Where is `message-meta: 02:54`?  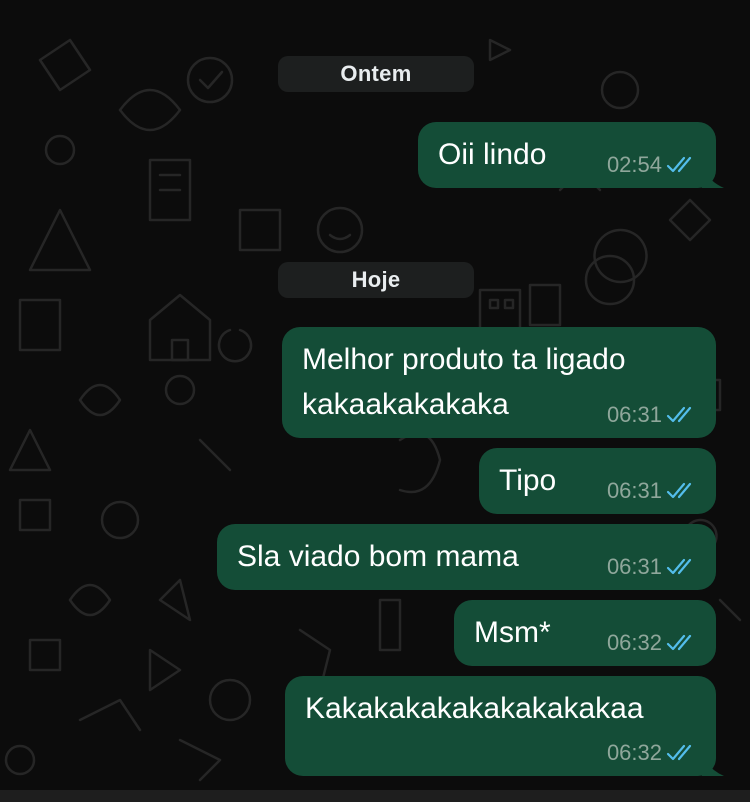
message-meta: 02:54 is located at coordinates (652, 165).